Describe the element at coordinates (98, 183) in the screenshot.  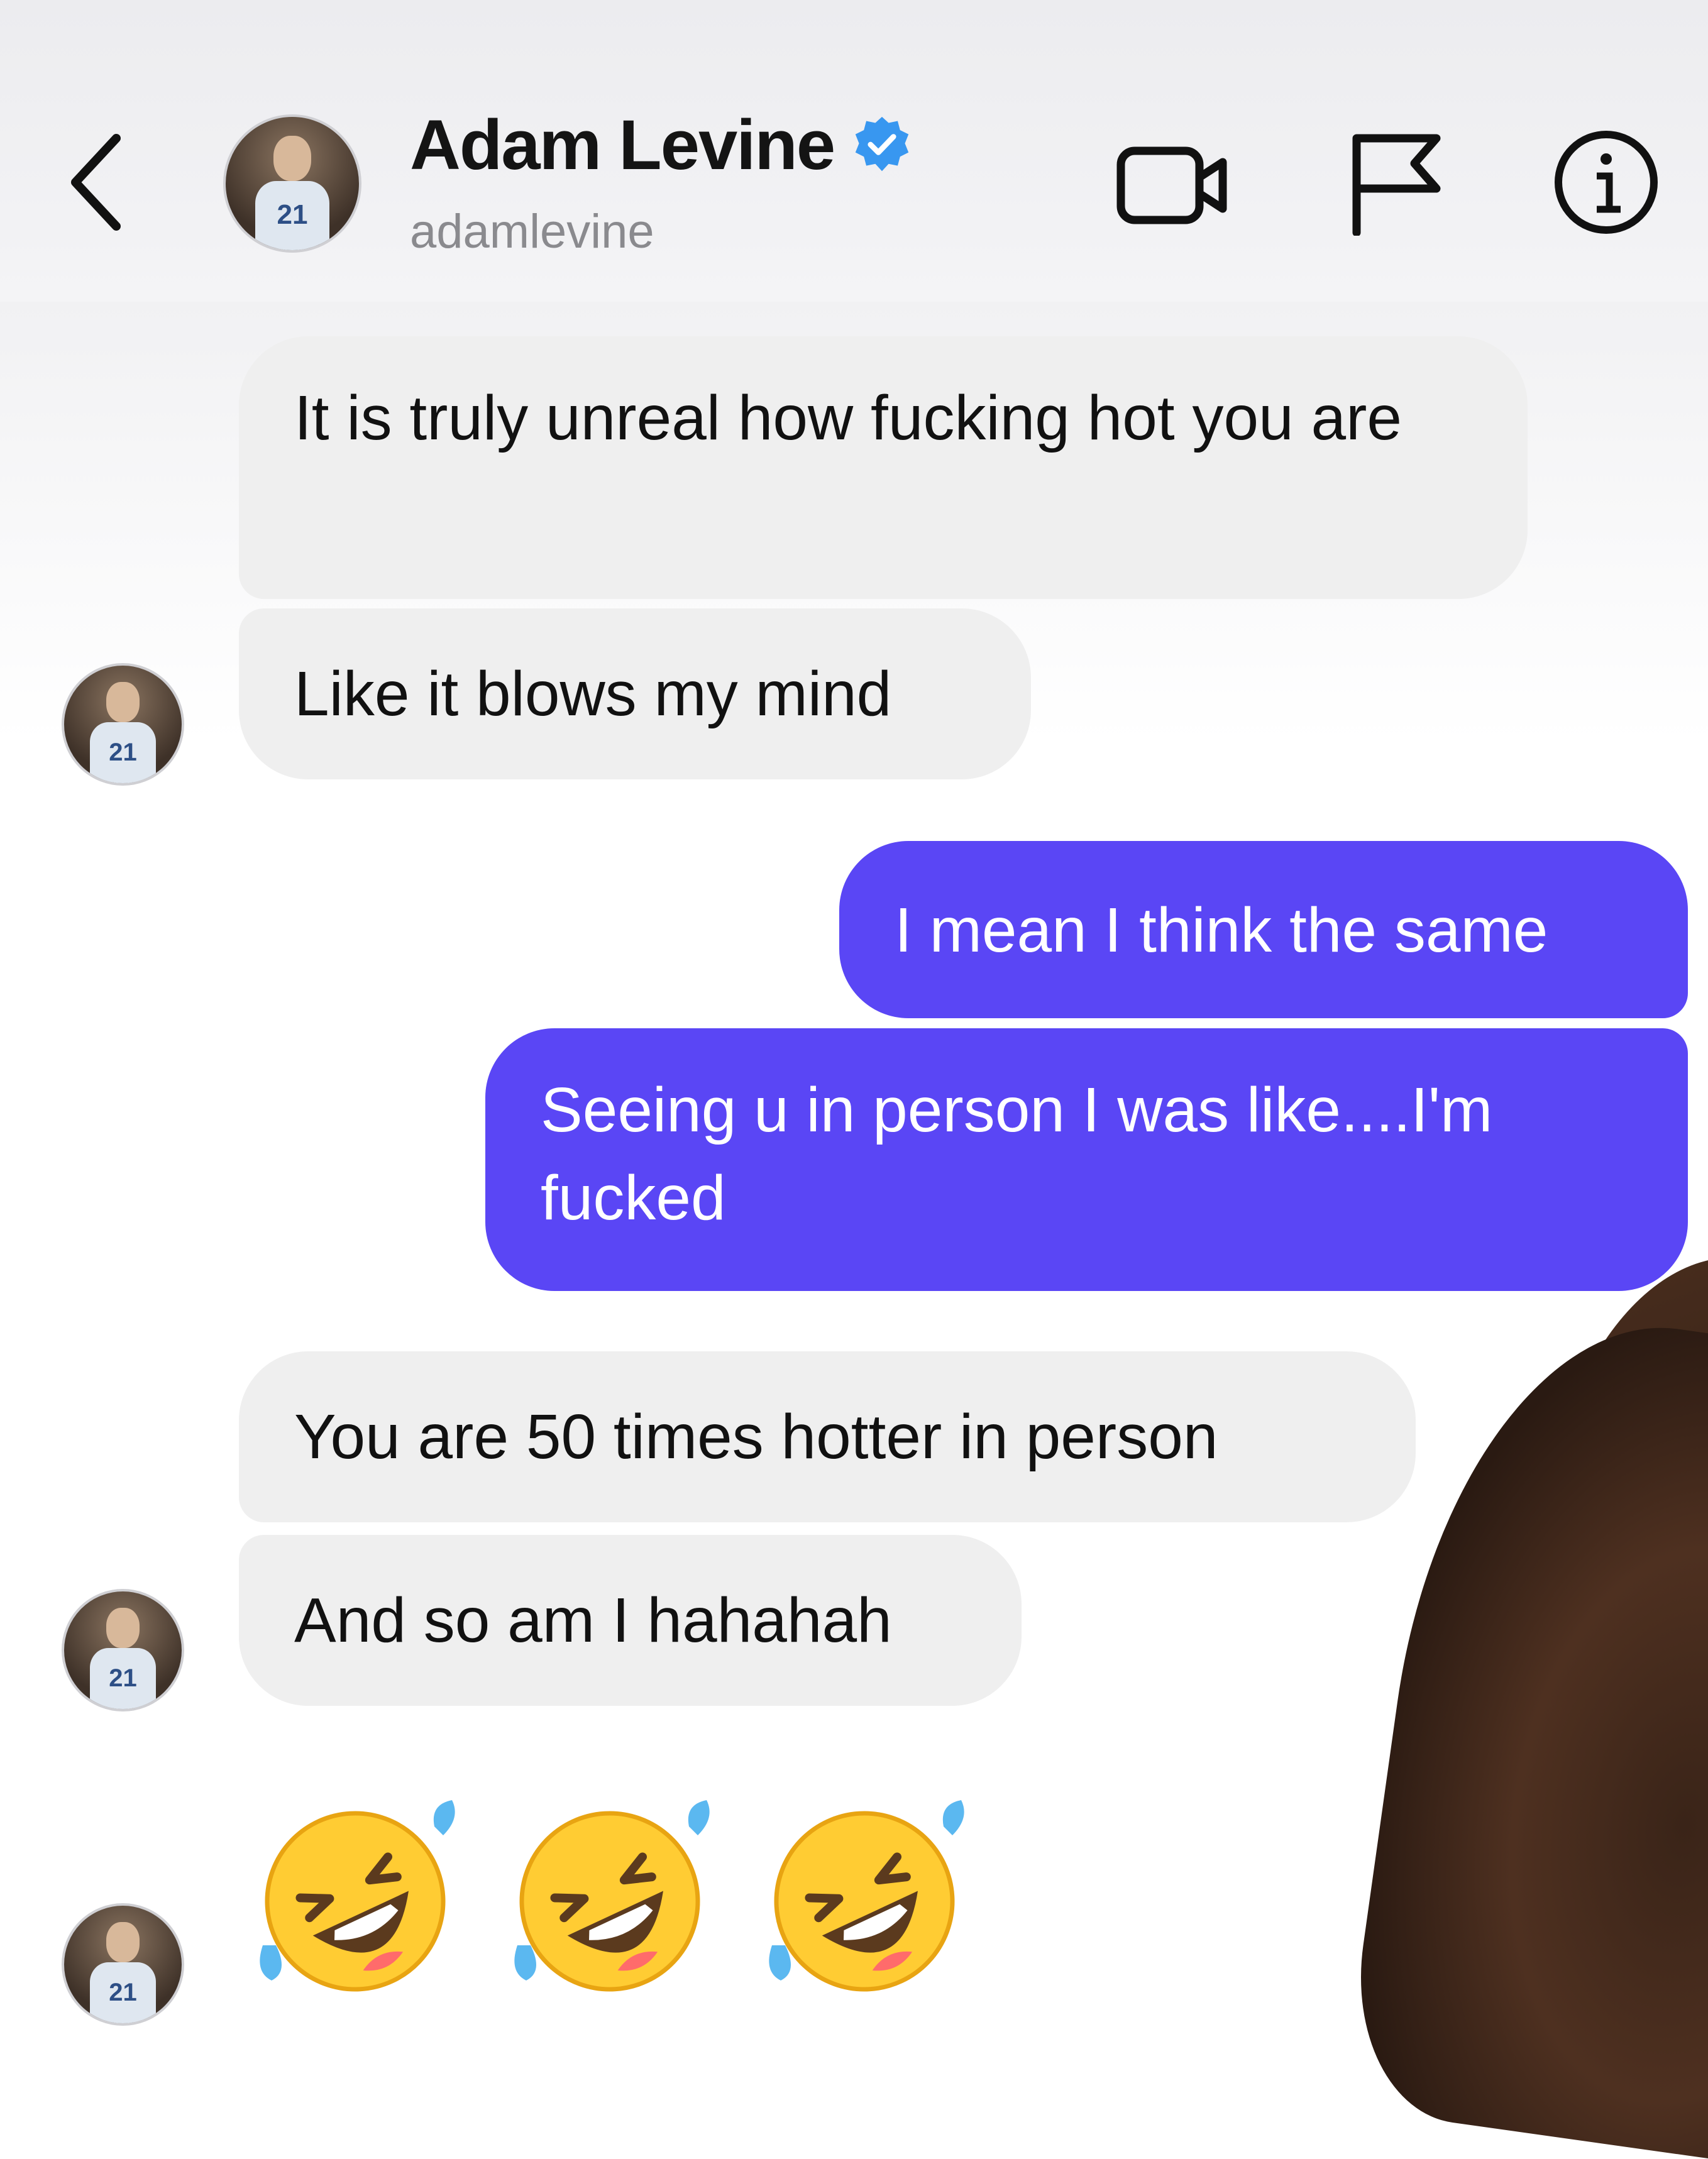
I see `back-chevron-icon` at that location.